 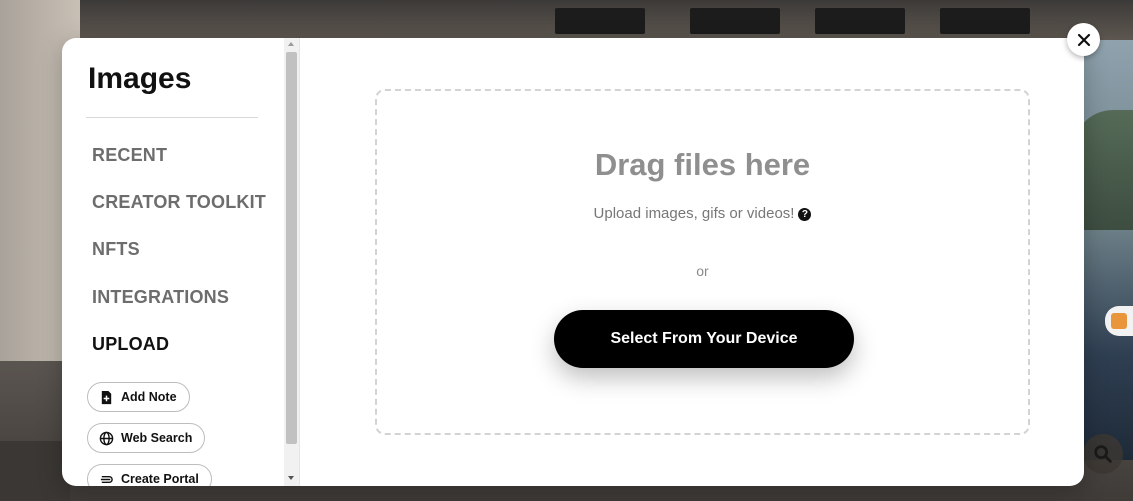 What do you see at coordinates (702, 164) in the screenshot?
I see `dropzone-heading: Drag files here` at bounding box center [702, 164].